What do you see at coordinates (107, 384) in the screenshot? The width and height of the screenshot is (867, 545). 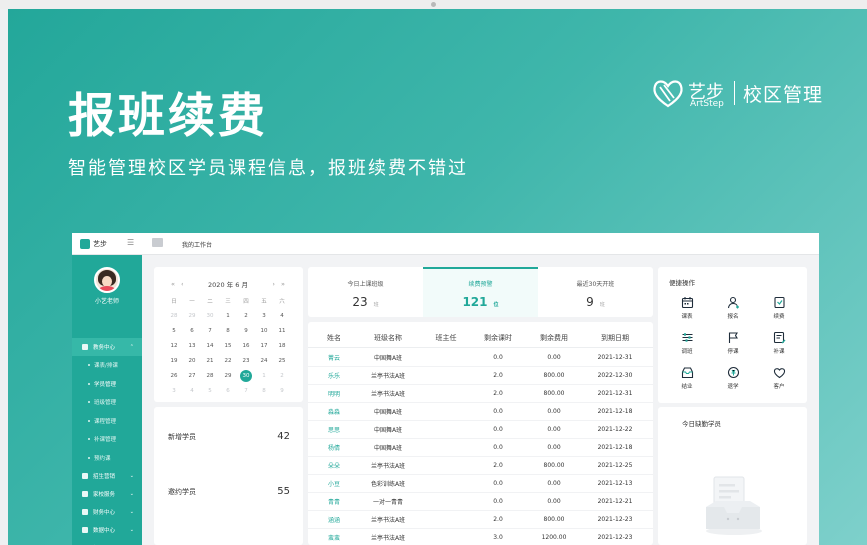 I see `sidebar-item: 学员管理` at bounding box center [107, 384].